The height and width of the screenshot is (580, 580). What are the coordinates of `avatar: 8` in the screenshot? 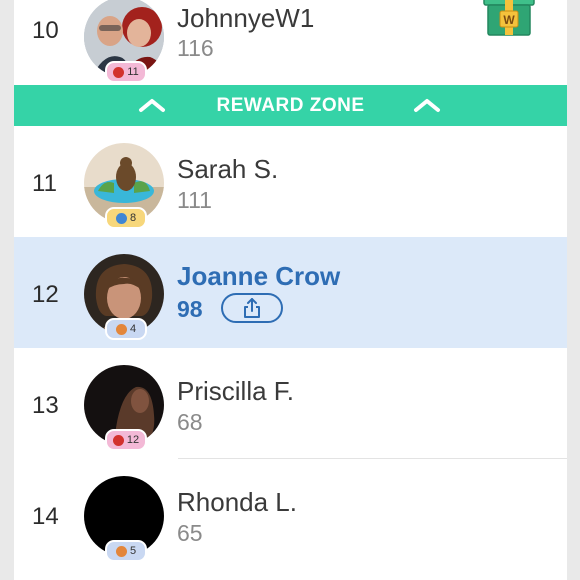 It's located at (124, 186).